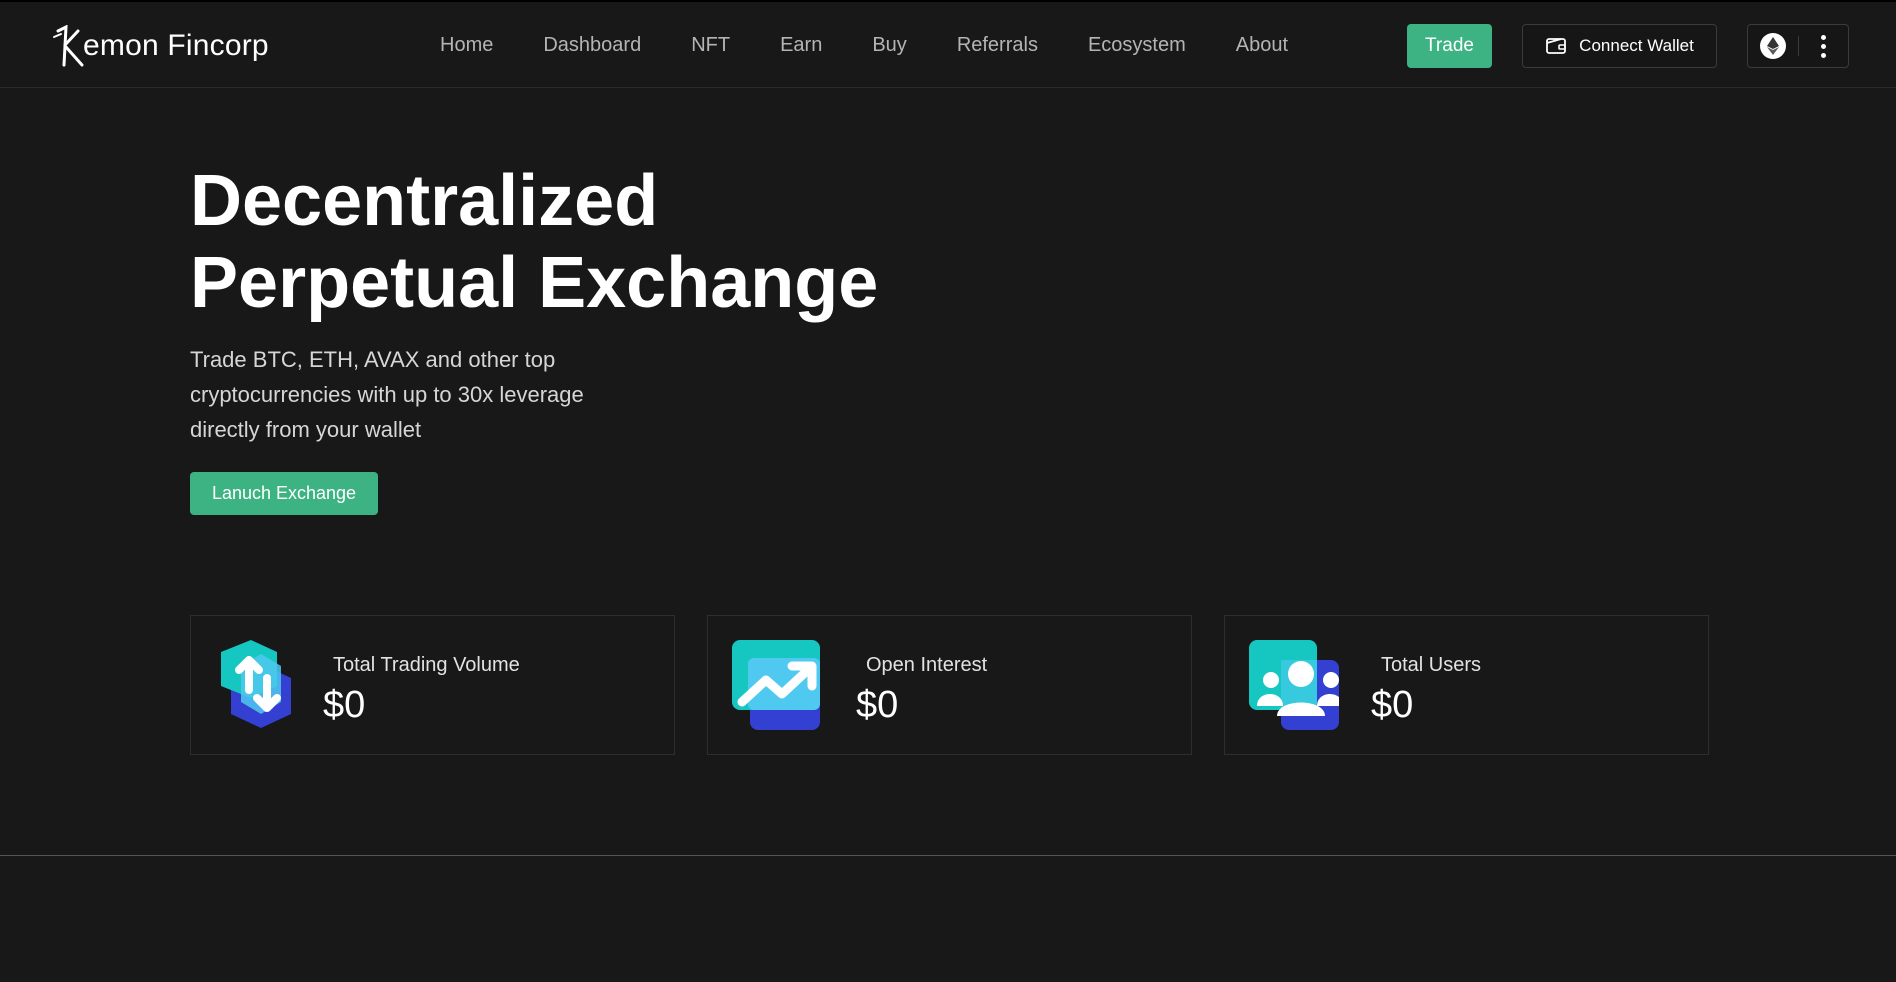 This screenshot has height=982, width=1896. What do you see at coordinates (1556, 46) in the screenshot?
I see `wallet-icon` at bounding box center [1556, 46].